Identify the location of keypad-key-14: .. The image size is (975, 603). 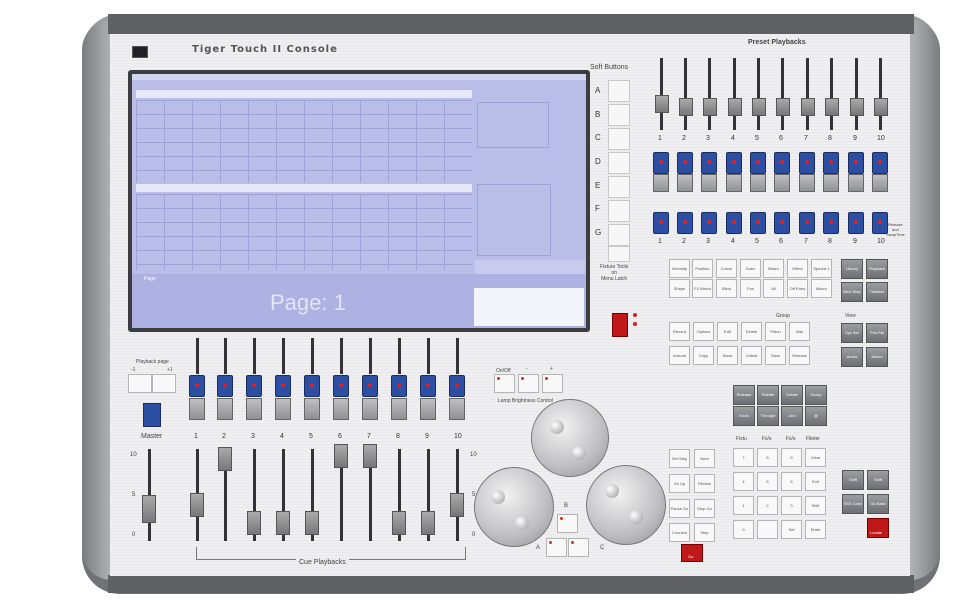
(767, 529).